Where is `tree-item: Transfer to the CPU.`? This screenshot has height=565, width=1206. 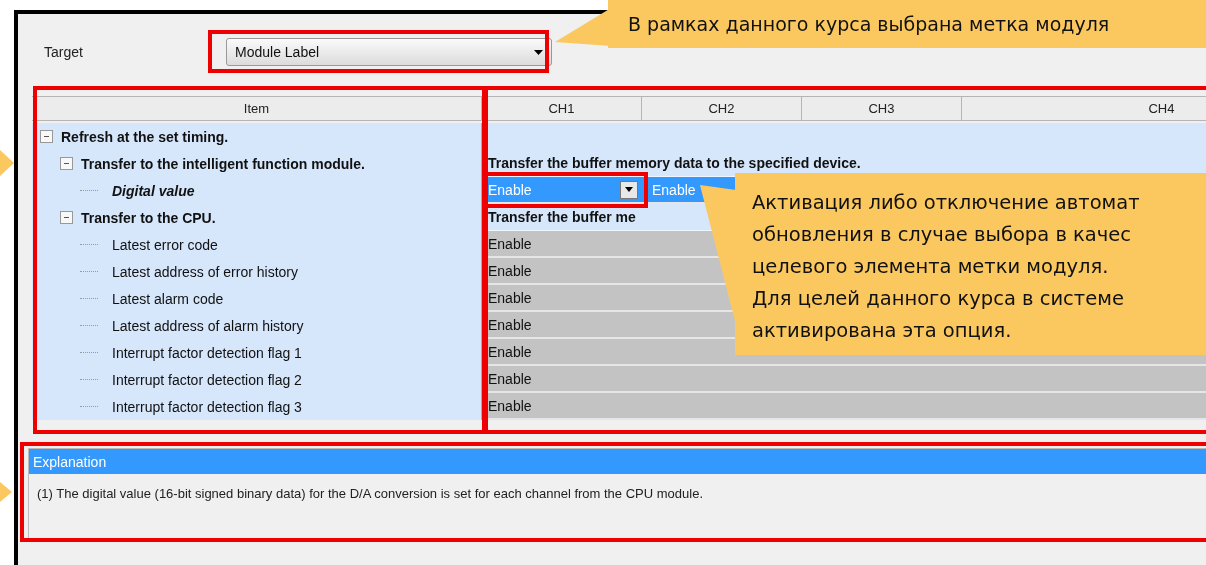
tree-item: Transfer to the CPU. is located at coordinates (148, 217).